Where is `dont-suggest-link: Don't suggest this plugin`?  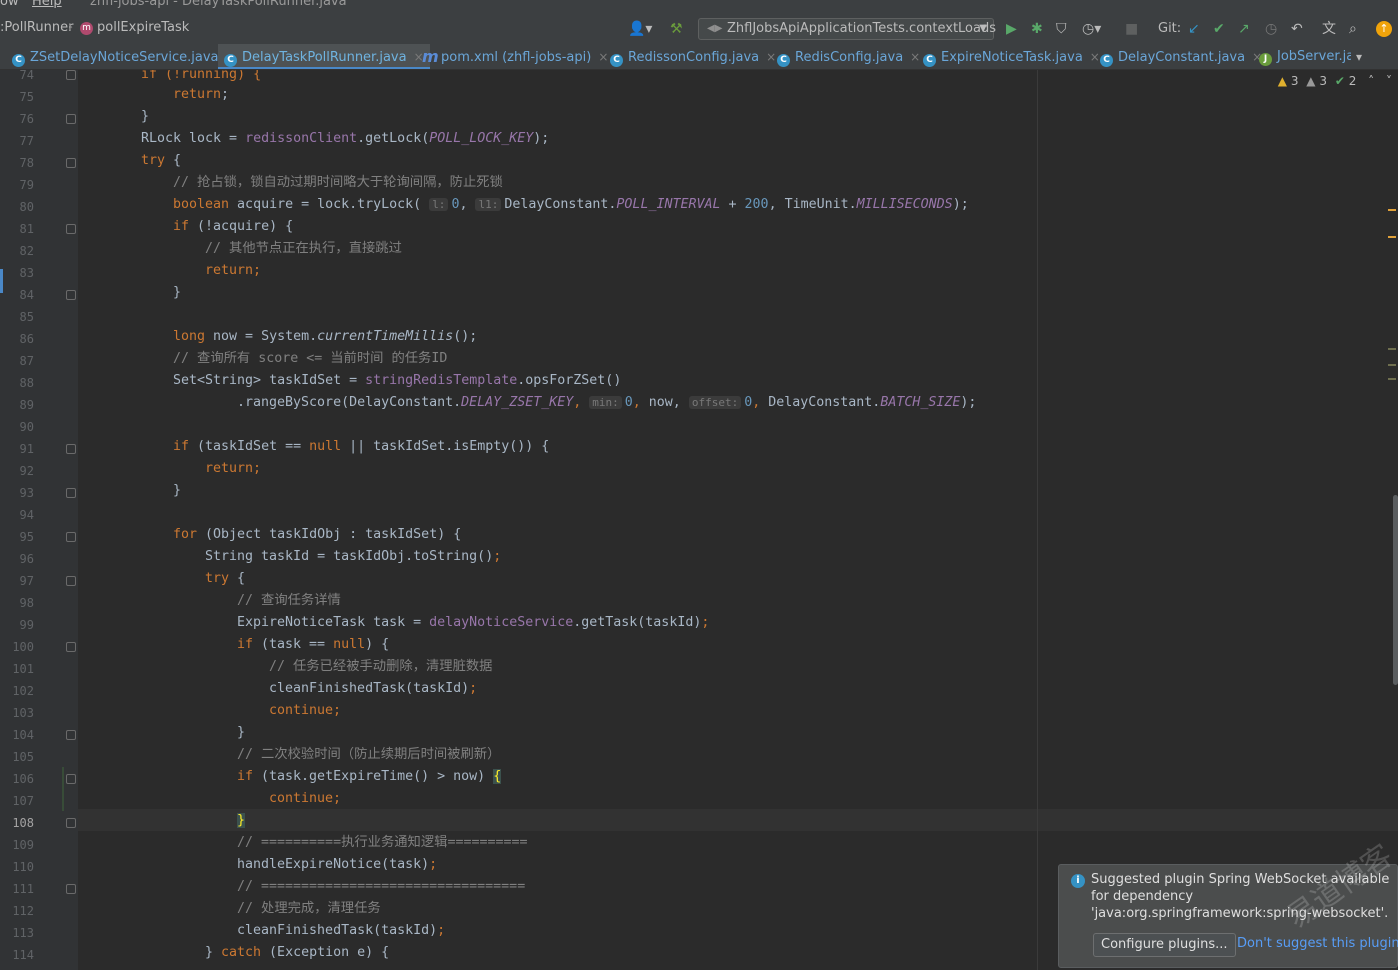 dont-suggest-link: Don't suggest this plugin is located at coordinates (1317, 943).